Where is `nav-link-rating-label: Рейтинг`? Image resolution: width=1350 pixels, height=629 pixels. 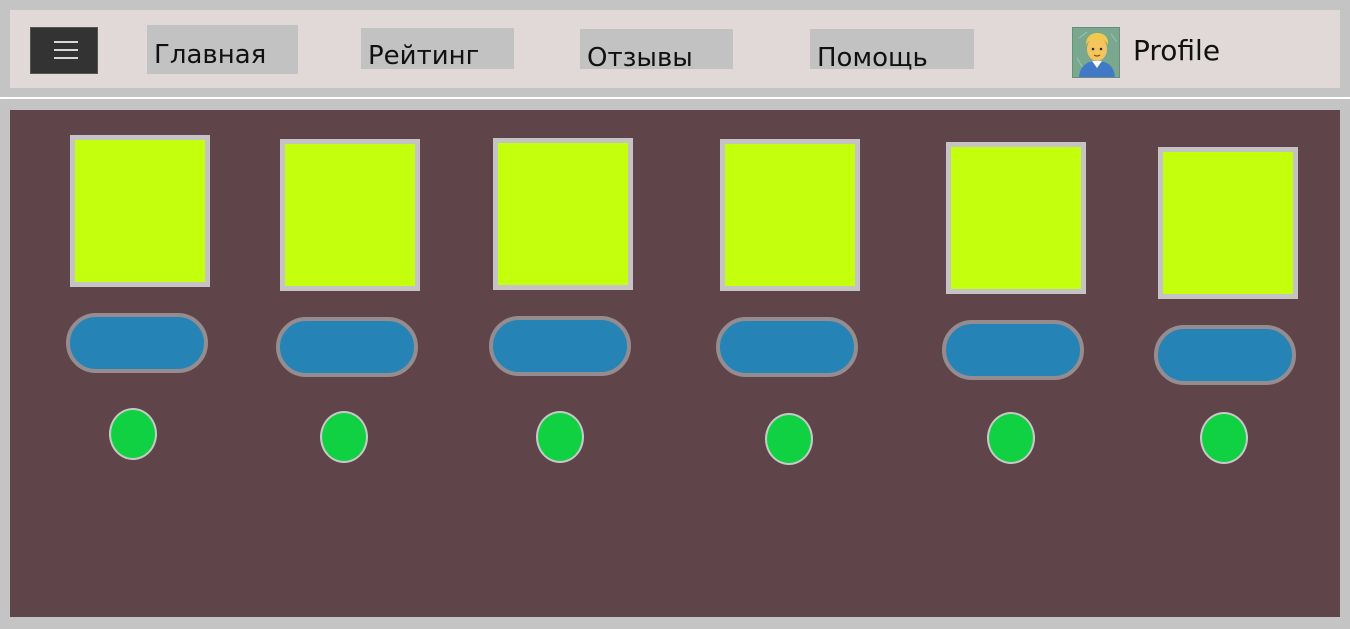 nav-link-rating-label: Рейтинг is located at coordinates (424, 56).